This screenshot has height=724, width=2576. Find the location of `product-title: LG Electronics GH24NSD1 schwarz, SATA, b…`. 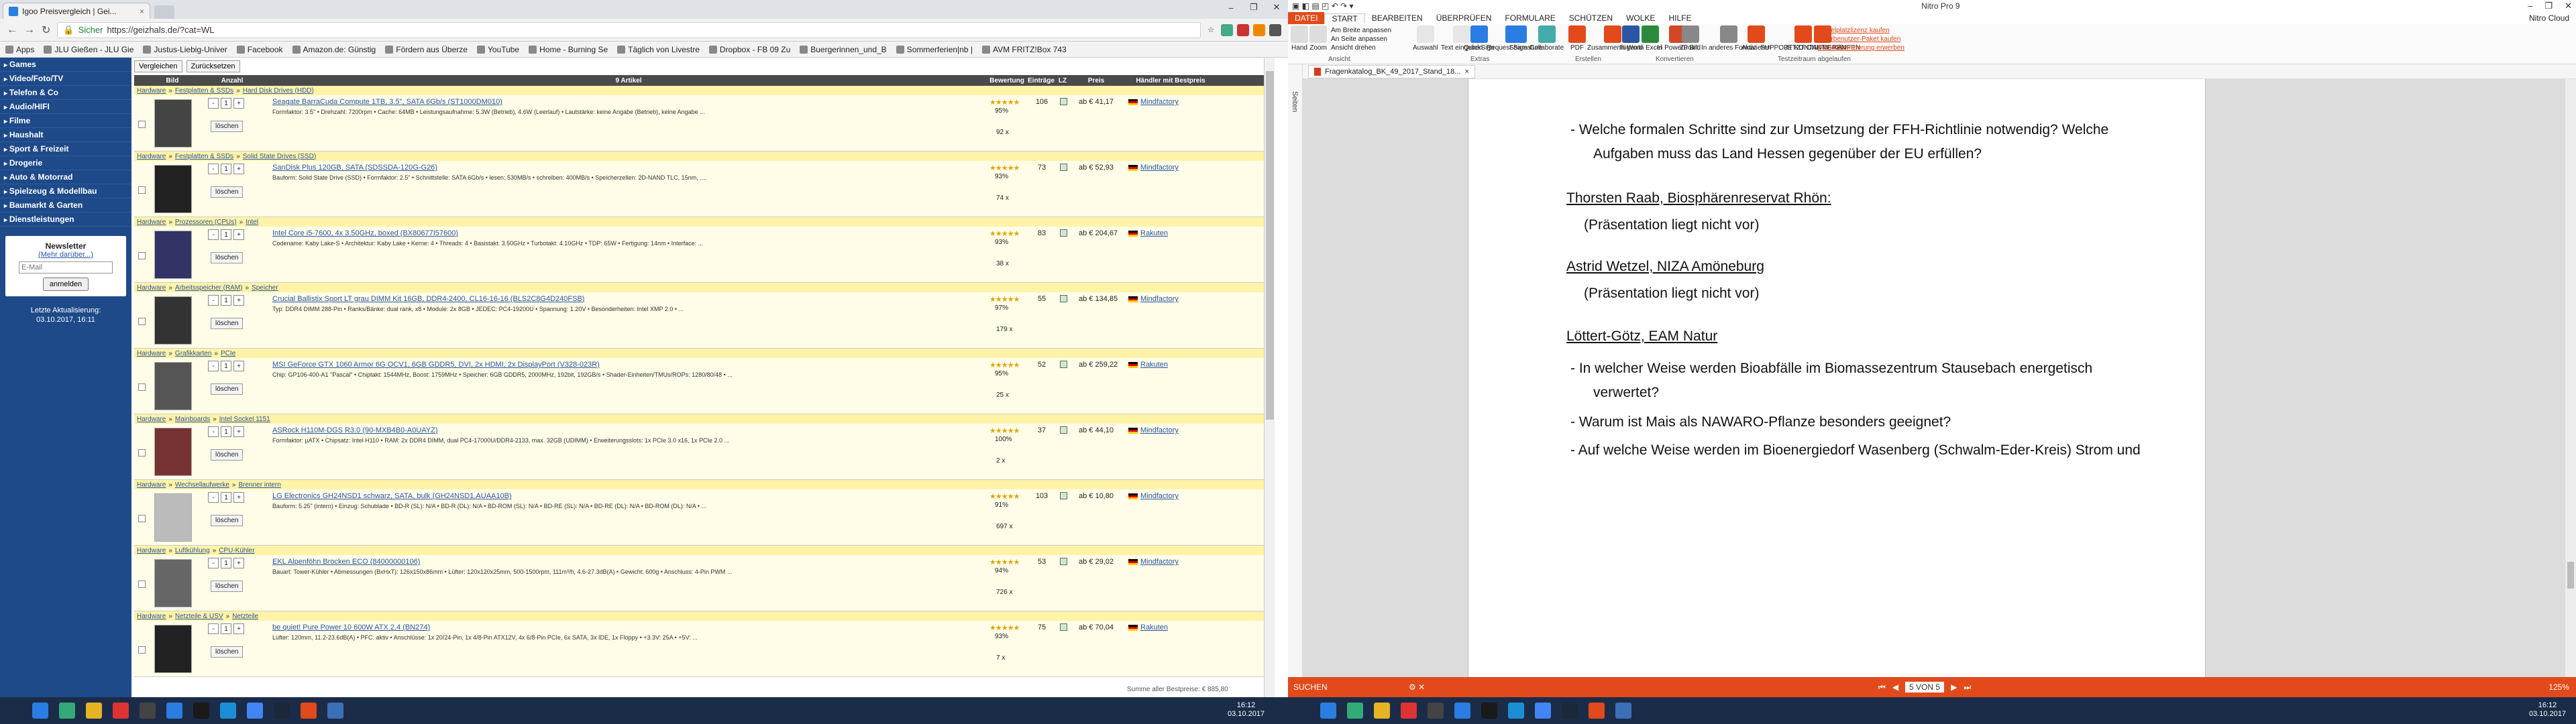

product-title: LG Electronics GH24NSD1 schwarz, SATA, b… is located at coordinates (392, 496).